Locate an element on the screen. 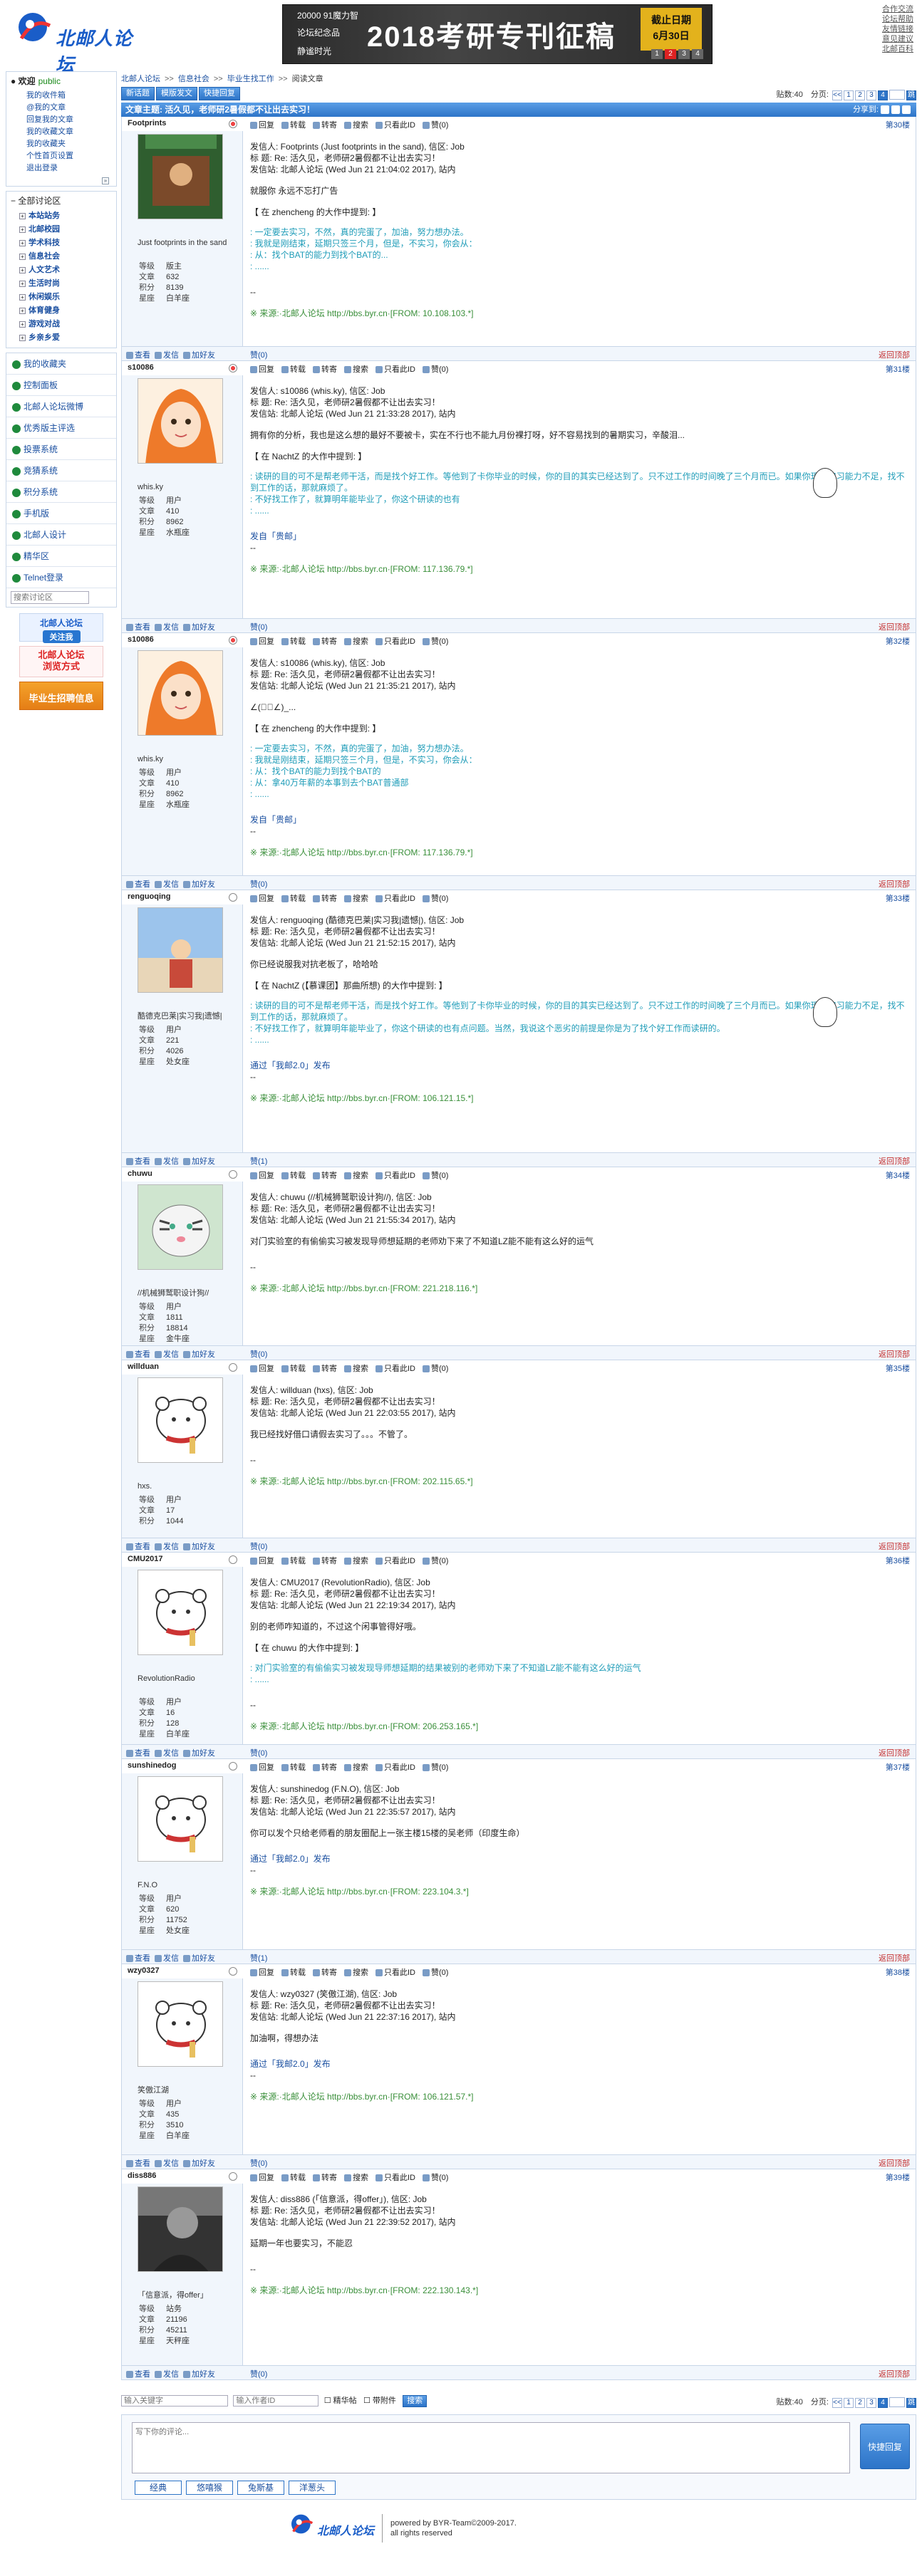 This screenshot has width=922, height=2576. section-item: + 体育健身 is located at coordinates (65, 311).